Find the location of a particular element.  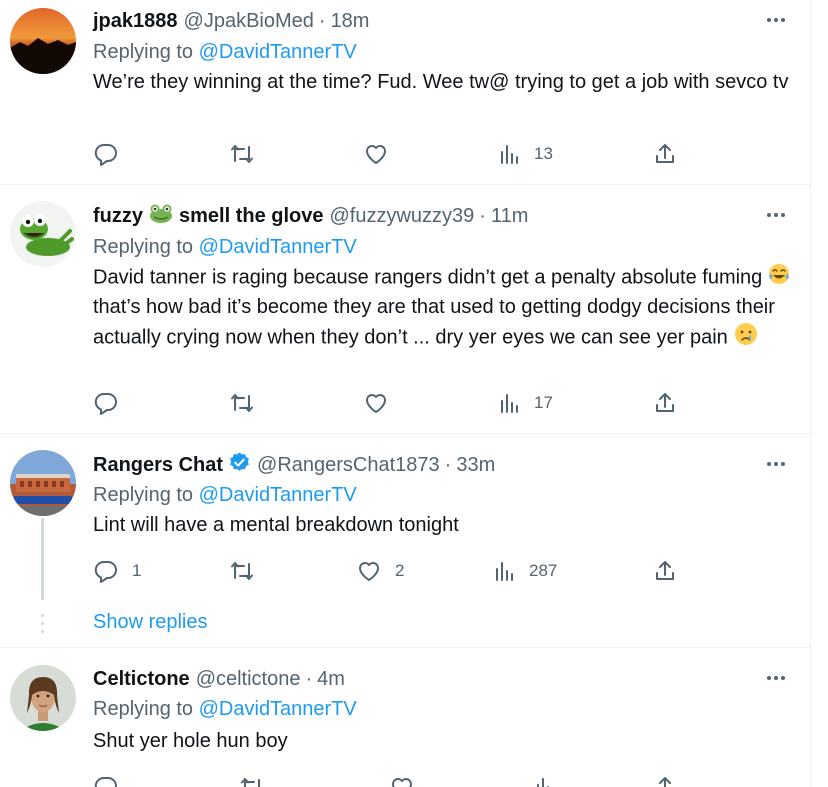

tweet-text: Shut yer hole hun boy is located at coordinates (190, 741).